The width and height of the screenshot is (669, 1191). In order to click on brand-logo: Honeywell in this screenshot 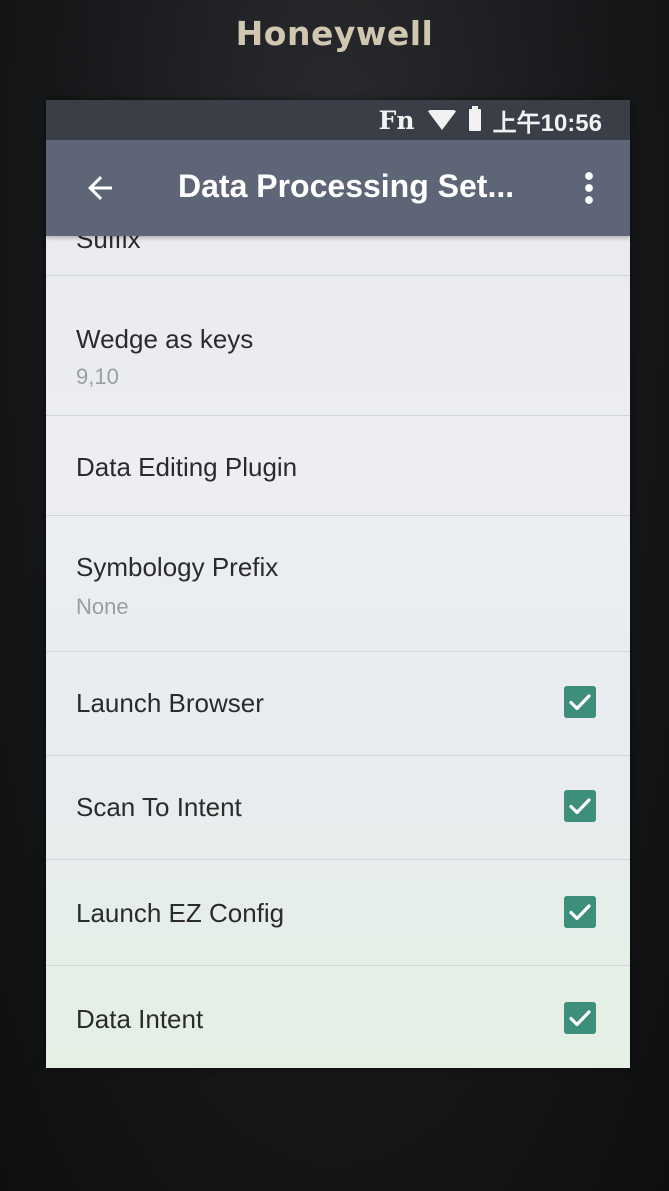, I will do `click(334, 33)`.